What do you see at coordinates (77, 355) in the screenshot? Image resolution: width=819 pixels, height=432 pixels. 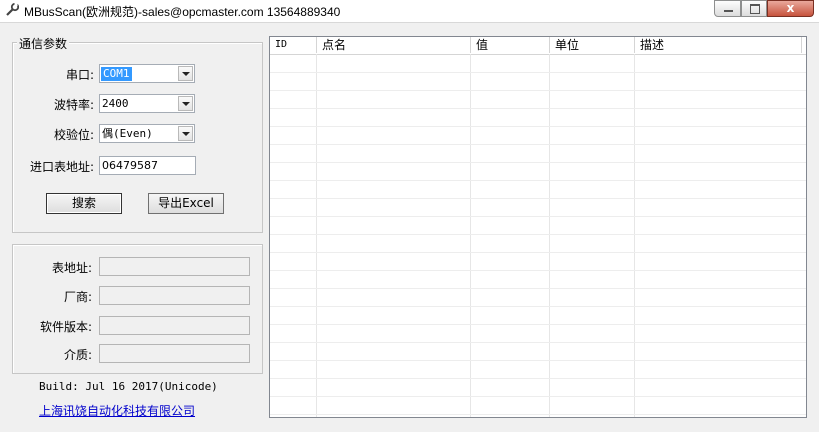 I see `medium-label: 介质:` at bounding box center [77, 355].